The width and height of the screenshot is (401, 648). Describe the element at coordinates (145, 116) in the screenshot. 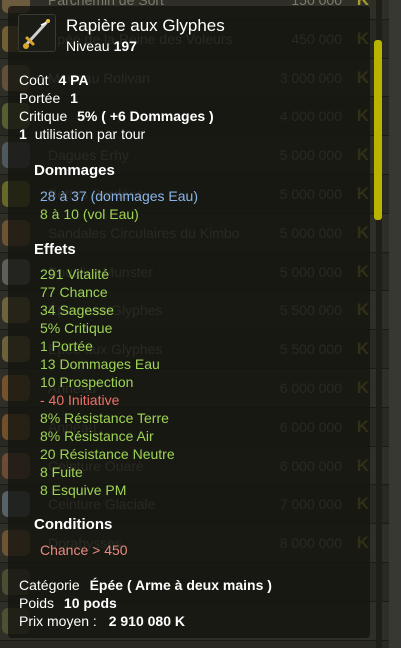

I see `critical-value: 5% ( +6 Dommages )` at that location.